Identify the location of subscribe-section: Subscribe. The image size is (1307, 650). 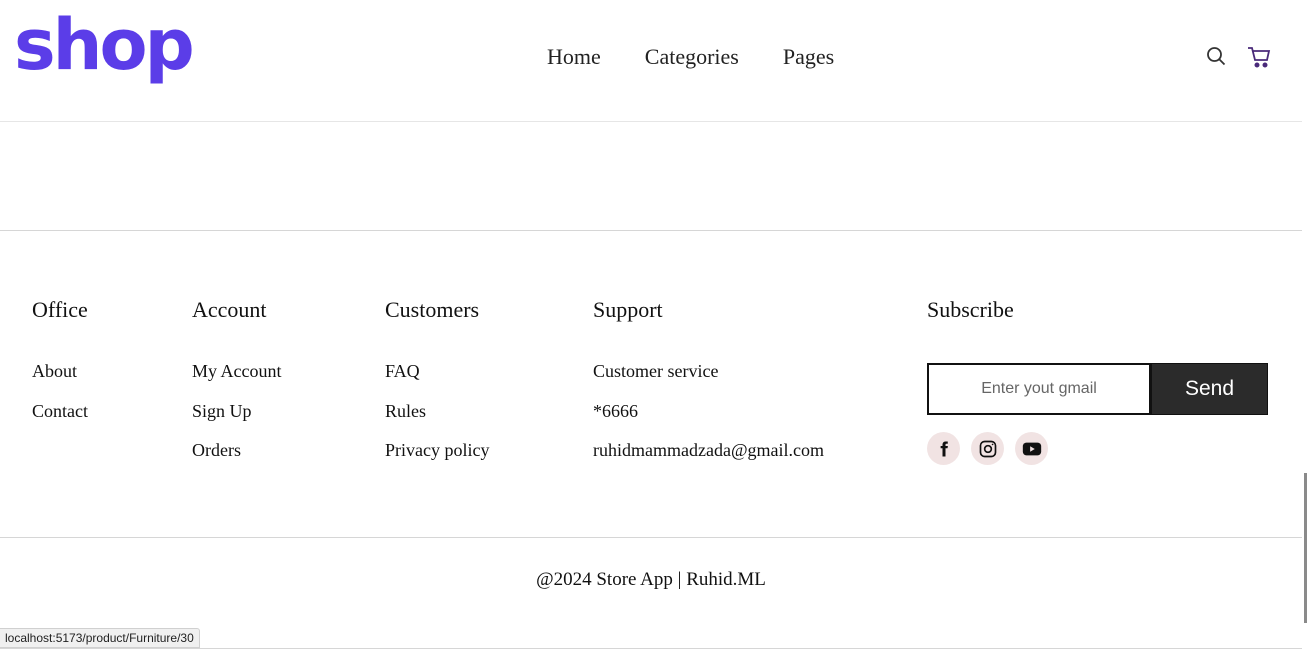
(970, 329).